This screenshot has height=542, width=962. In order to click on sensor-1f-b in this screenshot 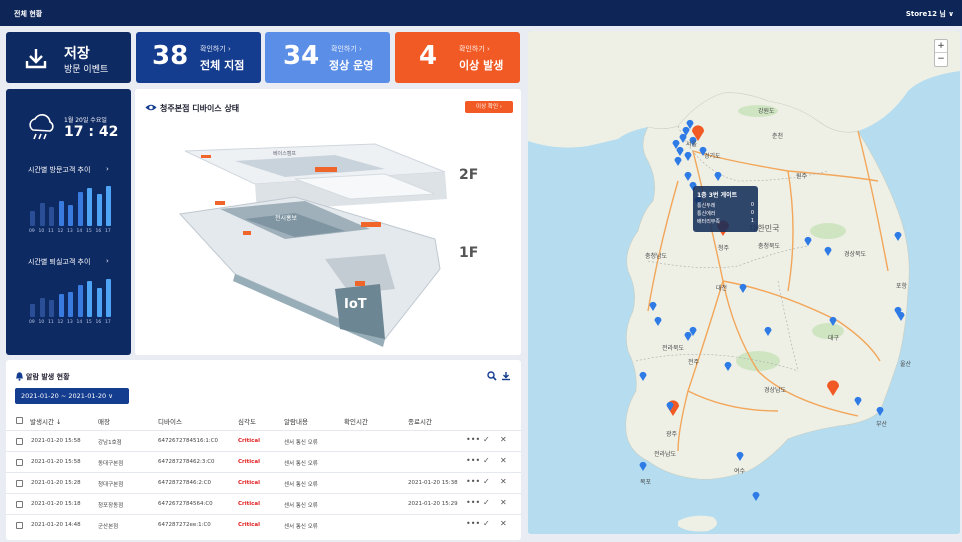, I will do `click(371, 224)`.